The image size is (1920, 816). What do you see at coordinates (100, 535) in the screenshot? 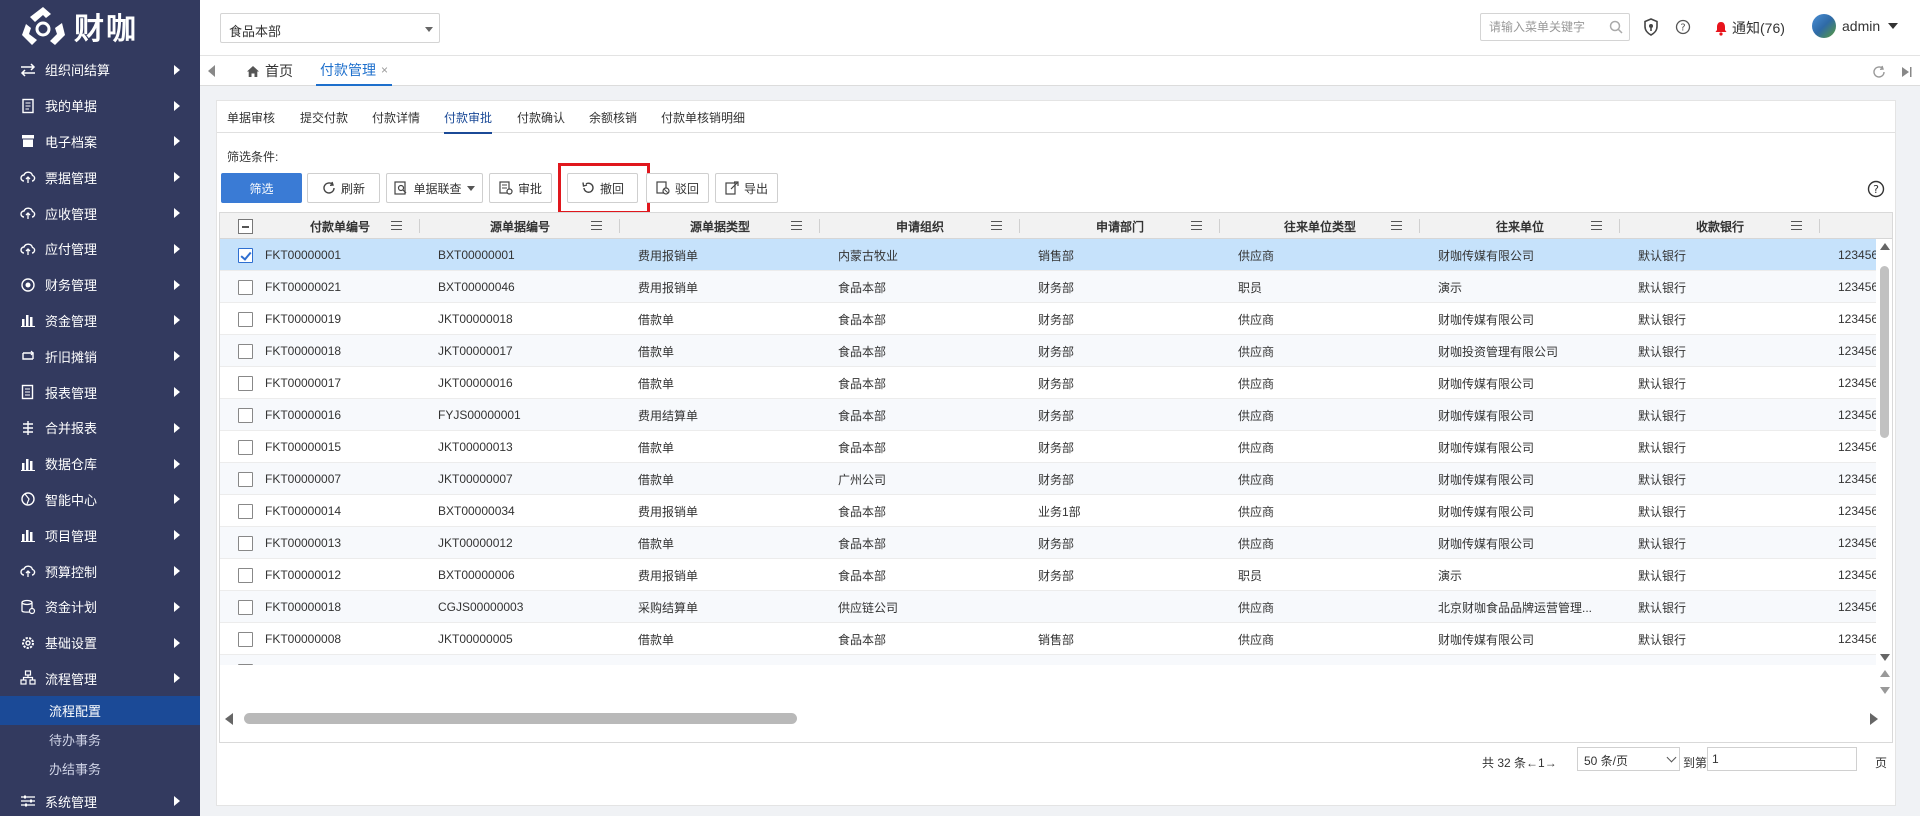
I see `sidebar-item-13: 项目管理` at bounding box center [100, 535].